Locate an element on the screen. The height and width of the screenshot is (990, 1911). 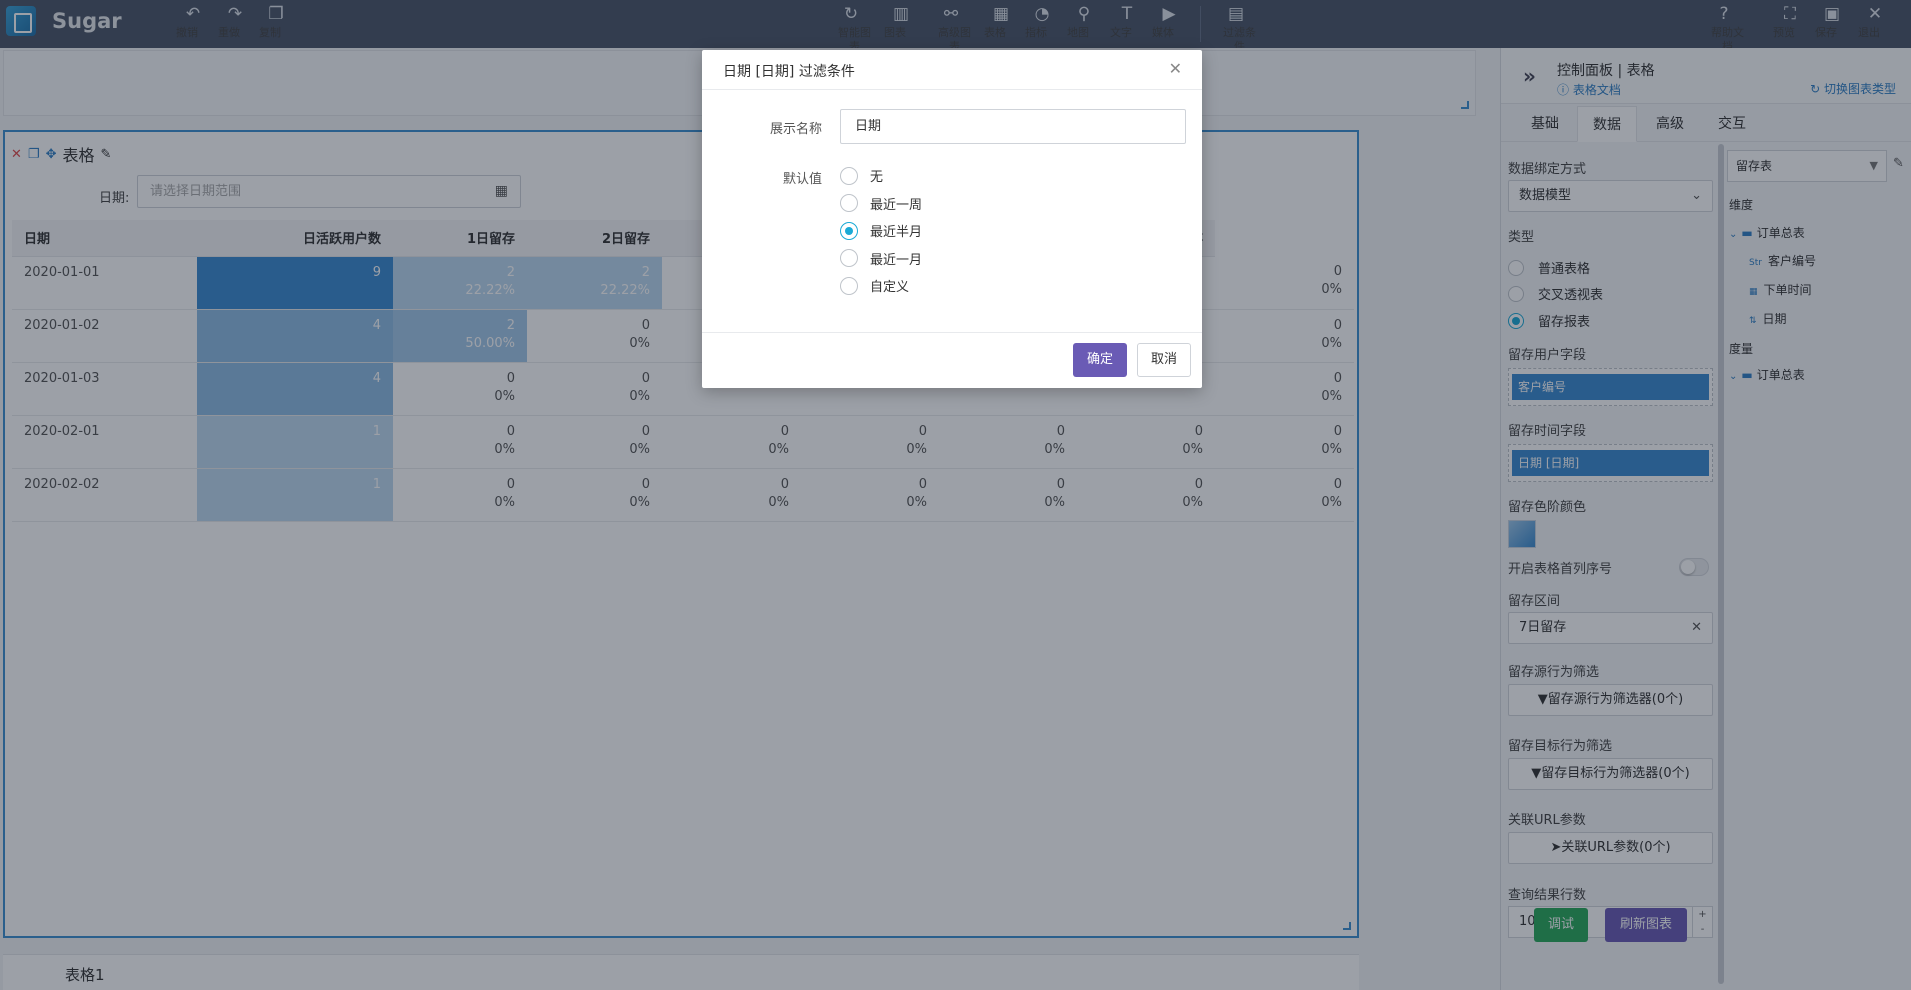
dialog-title: 日期 [日期] 过滤条件 is located at coordinates (789, 72).